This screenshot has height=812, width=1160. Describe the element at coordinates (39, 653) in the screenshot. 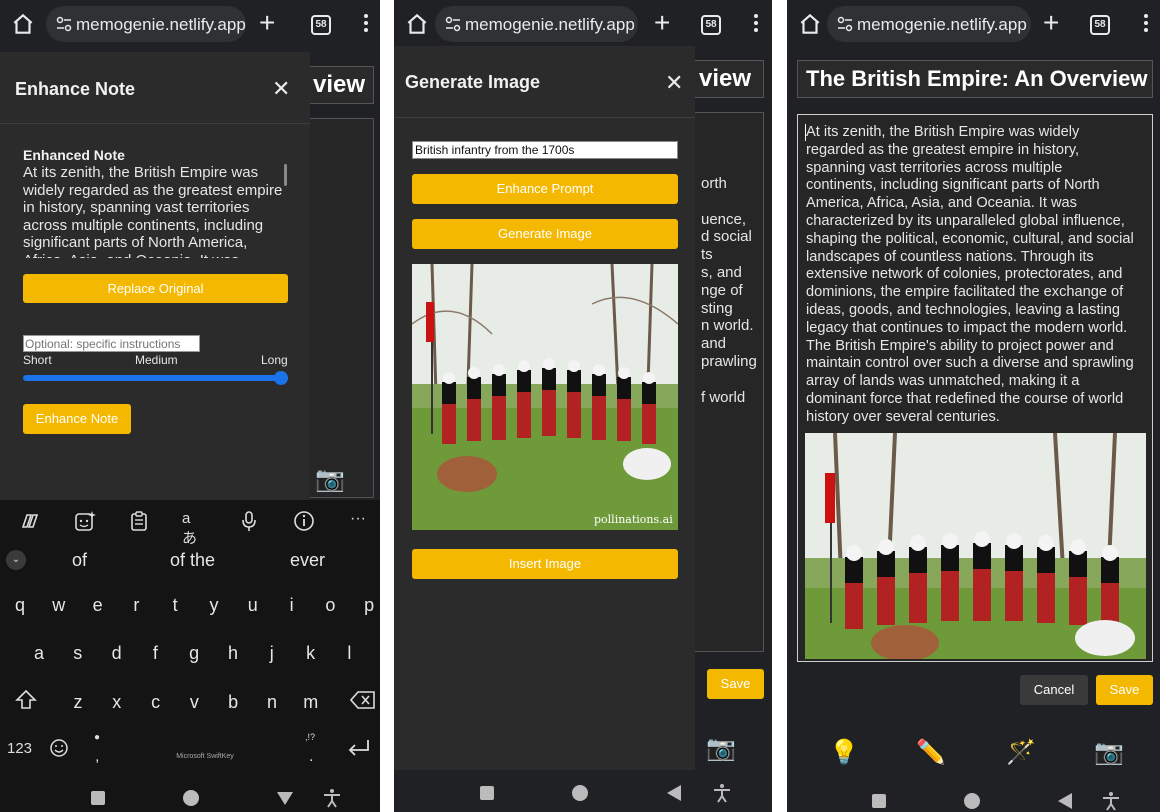

I see `key-a: a` at that location.